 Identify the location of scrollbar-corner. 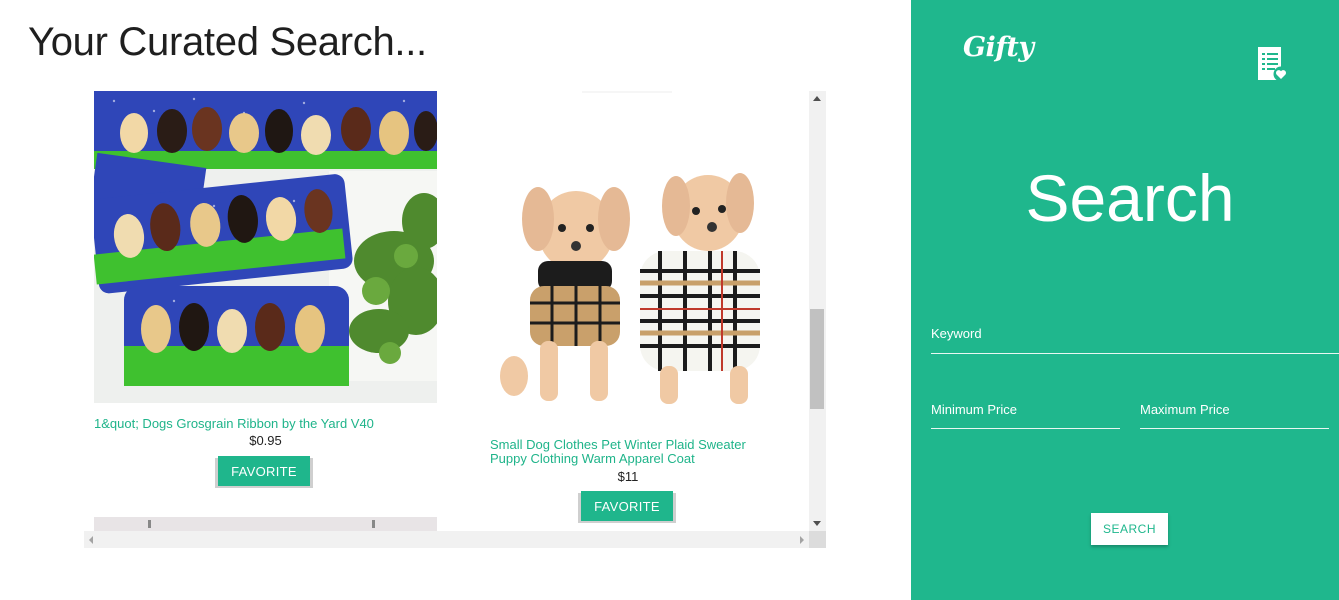
(817, 539).